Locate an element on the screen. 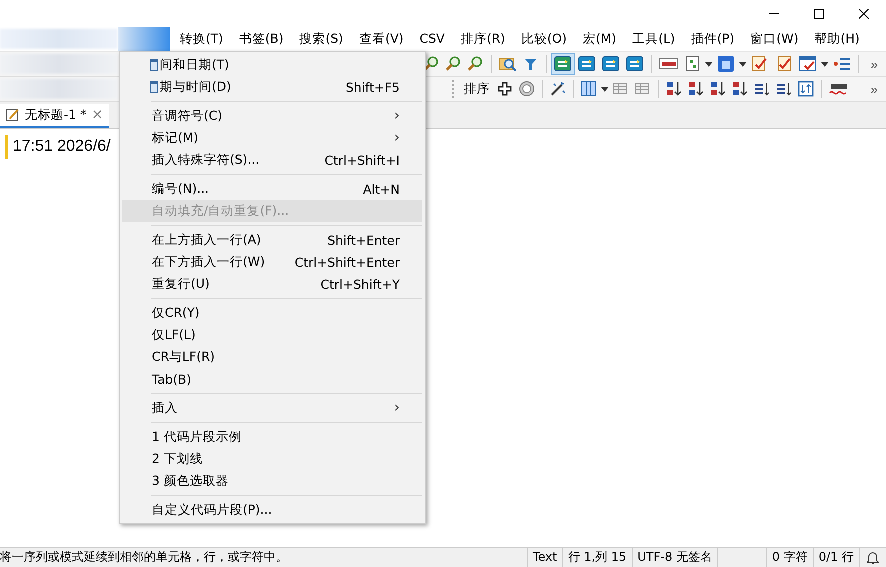  menu-item: 期与时间(D) Shift+F5 is located at coordinates (272, 87).